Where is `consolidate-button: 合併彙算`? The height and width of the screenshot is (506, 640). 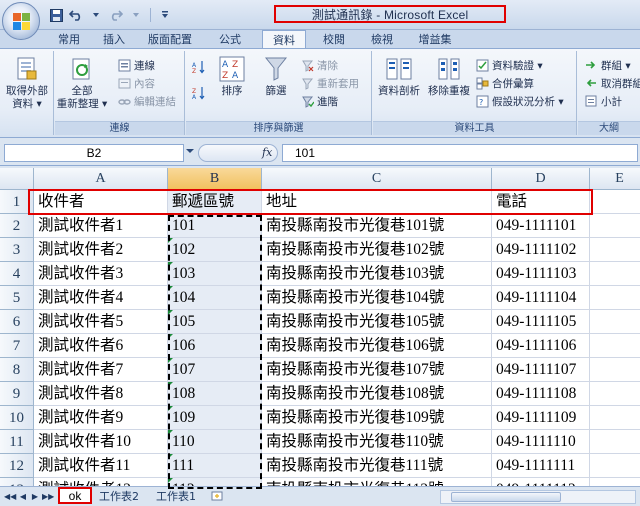 consolidate-button: 合併彙算 is located at coordinates (504, 83).